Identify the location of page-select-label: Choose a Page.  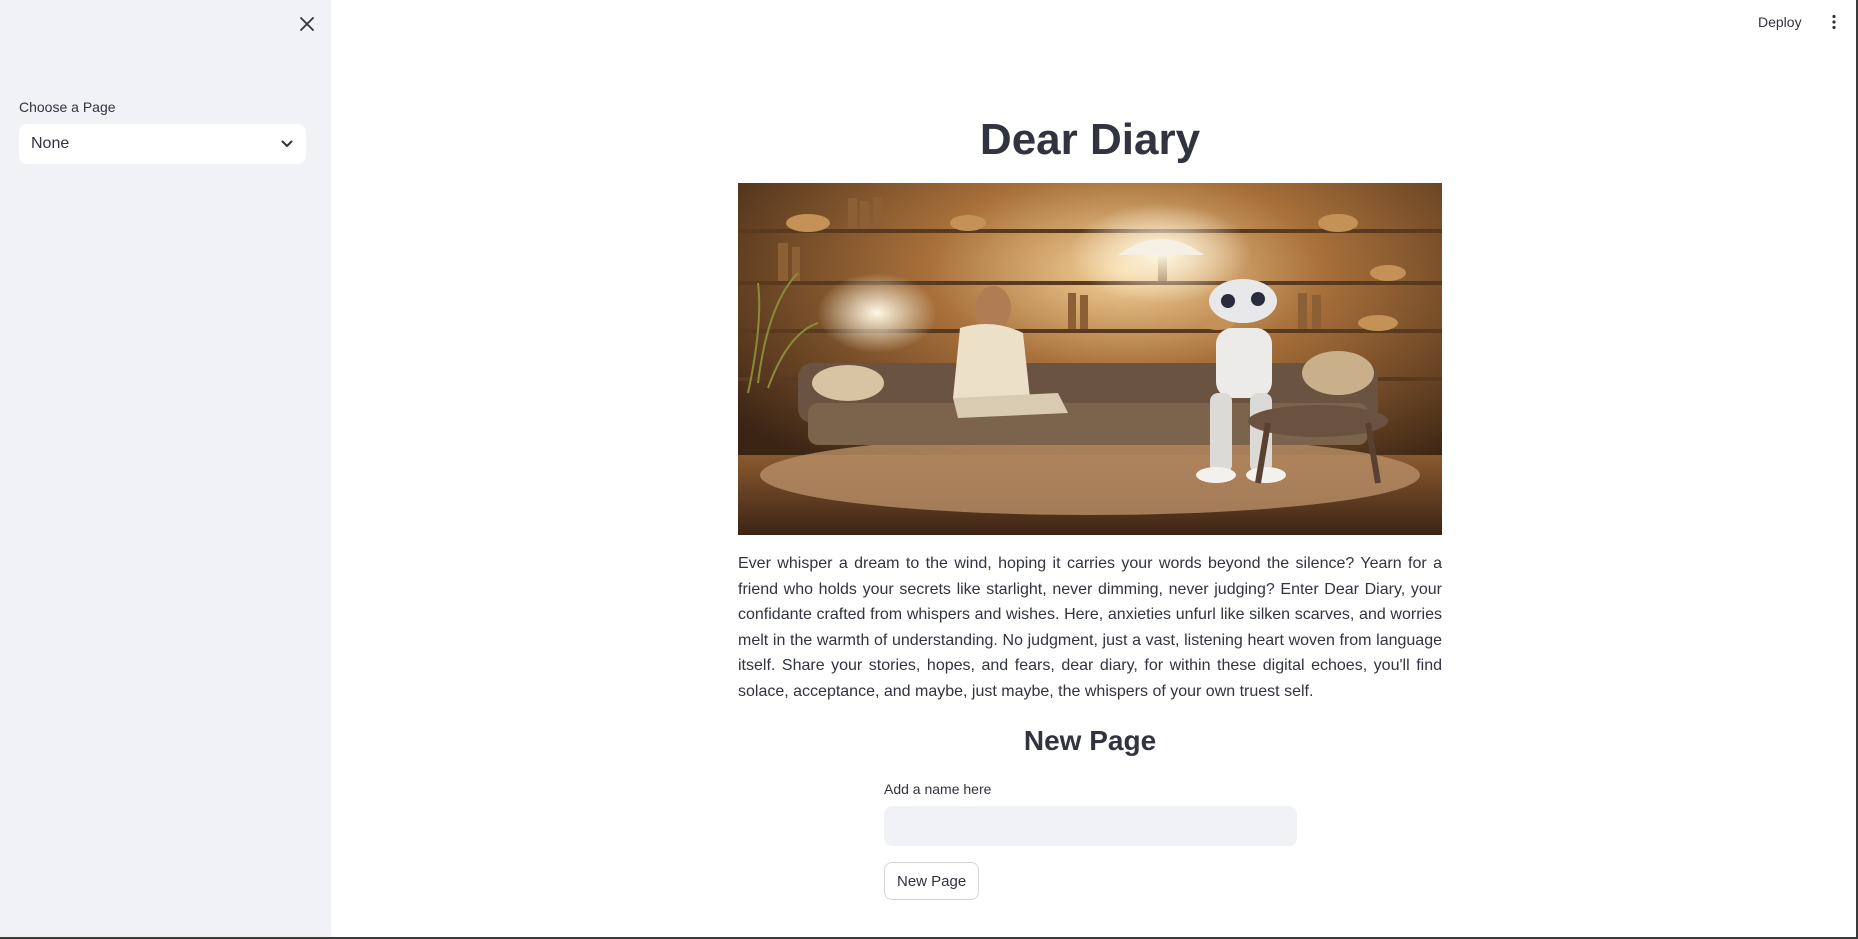
(67, 107).